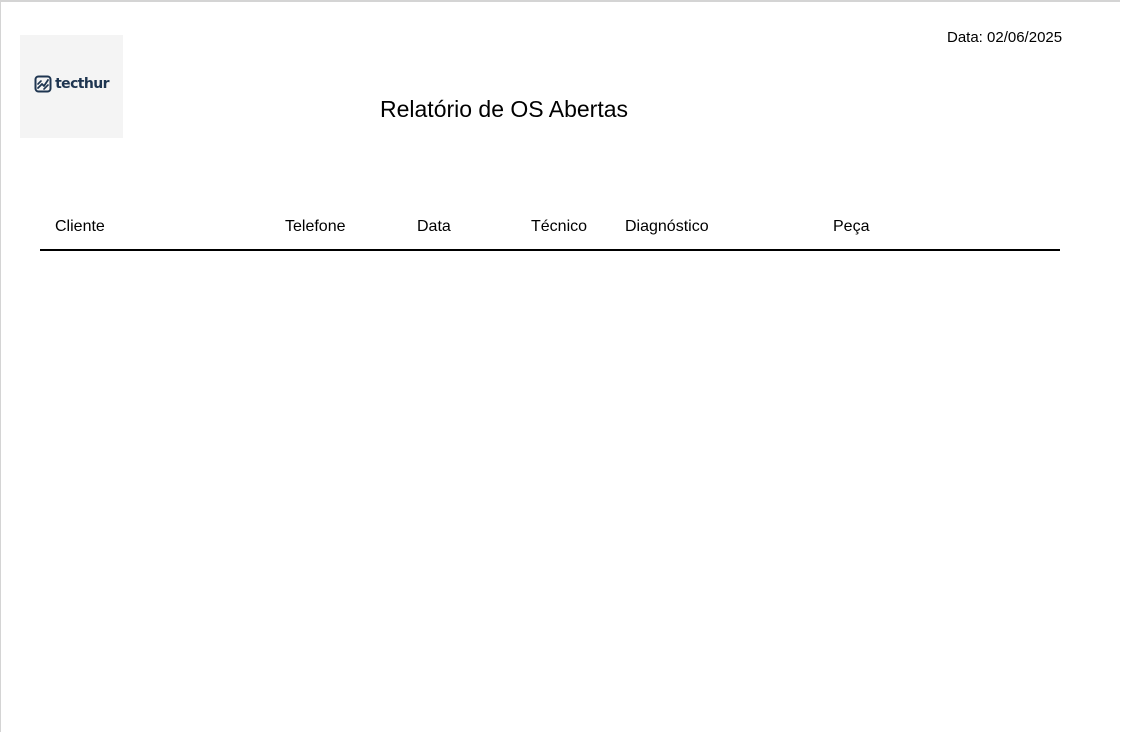 This screenshot has width=1121, height=732. Describe the element at coordinates (434, 226) in the screenshot. I see `column-header-data: Data` at that location.